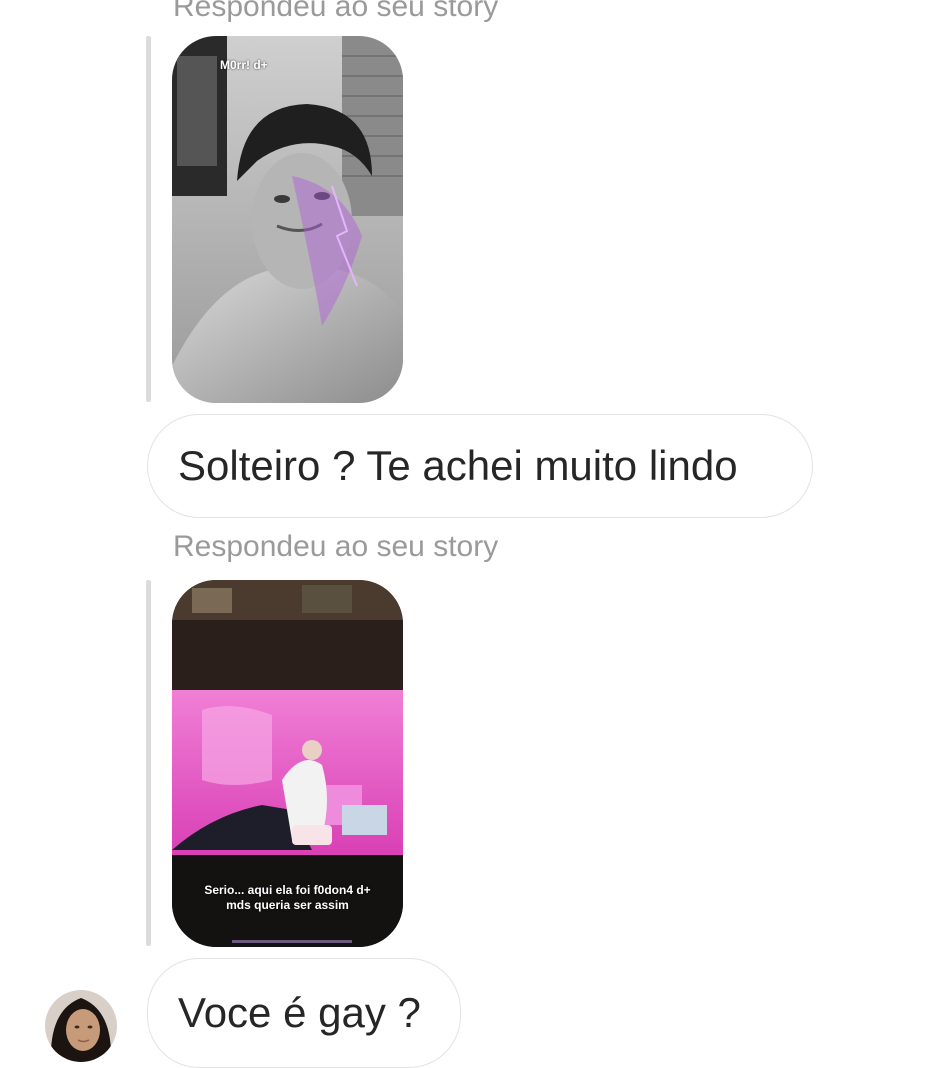 The image size is (943, 1068). Describe the element at coordinates (287, 890) in the screenshot. I see `story-caption-2-line1: Serio... aqui ela foi f0don4 d+` at that location.